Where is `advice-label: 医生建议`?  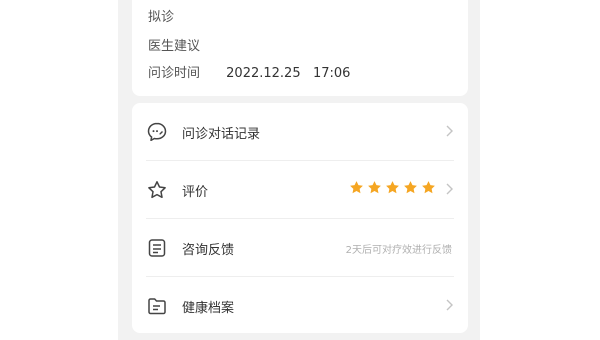
advice-label: 医生建议 is located at coordinates (174, 46).